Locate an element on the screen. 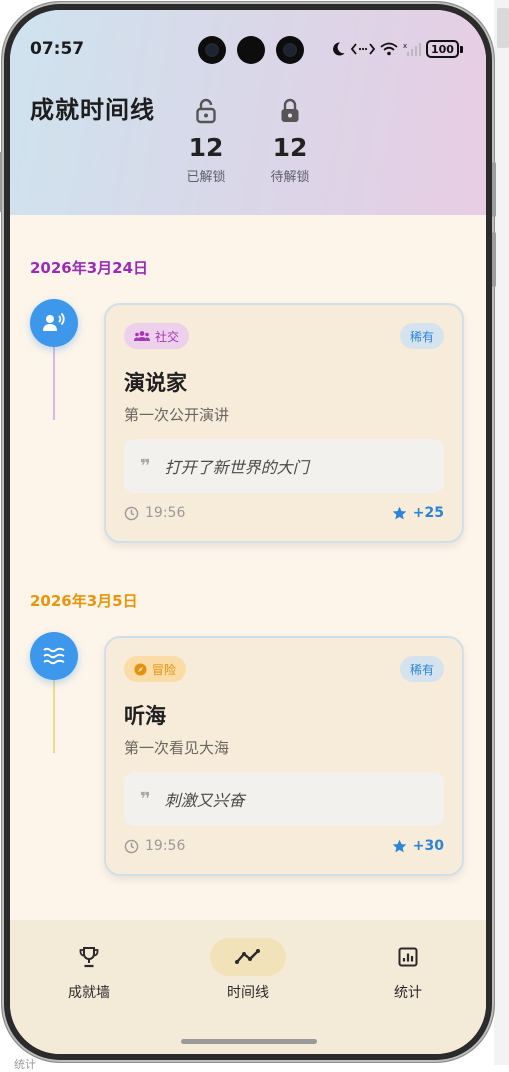  category-label: 冒险 is located at coordinates (164, 669).